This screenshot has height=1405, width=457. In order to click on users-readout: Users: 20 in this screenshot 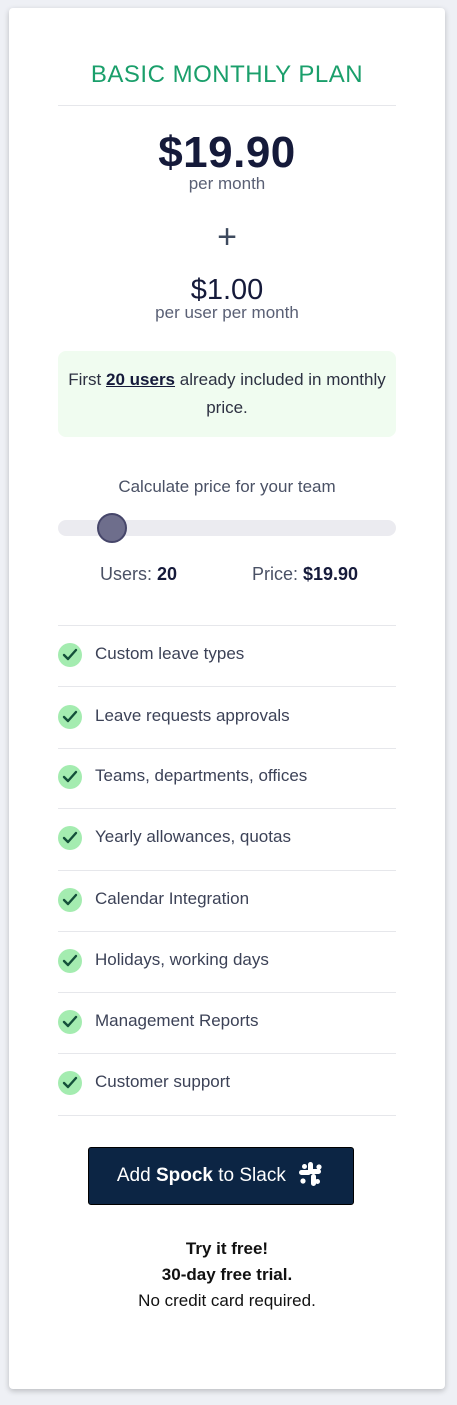, I will do `click(138, 574)`.